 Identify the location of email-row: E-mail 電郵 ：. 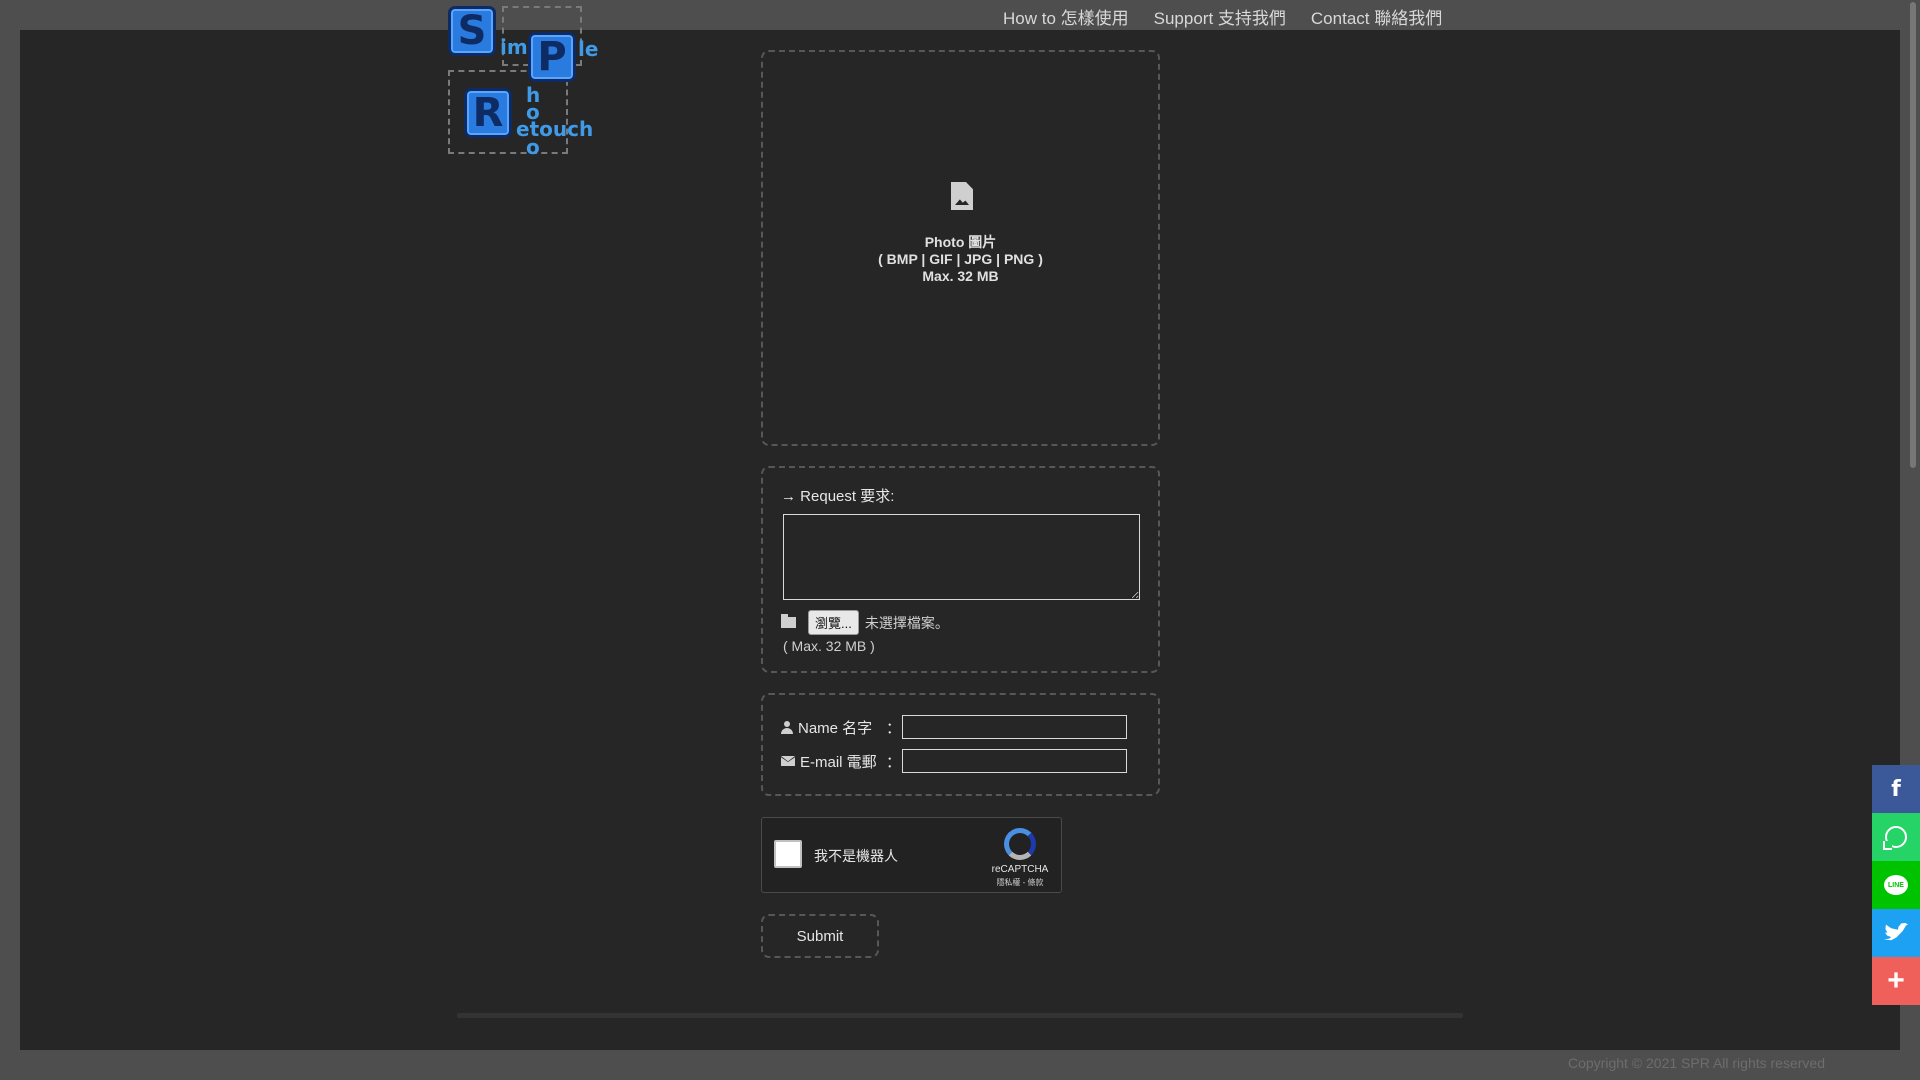
(954, 761).